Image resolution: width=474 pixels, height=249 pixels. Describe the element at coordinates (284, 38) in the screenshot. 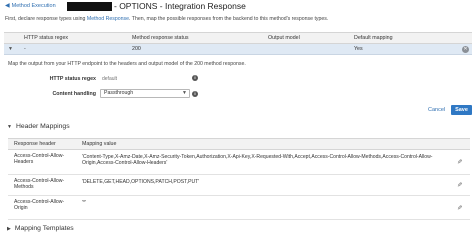

I see `column-output-model: Output model` at that location.